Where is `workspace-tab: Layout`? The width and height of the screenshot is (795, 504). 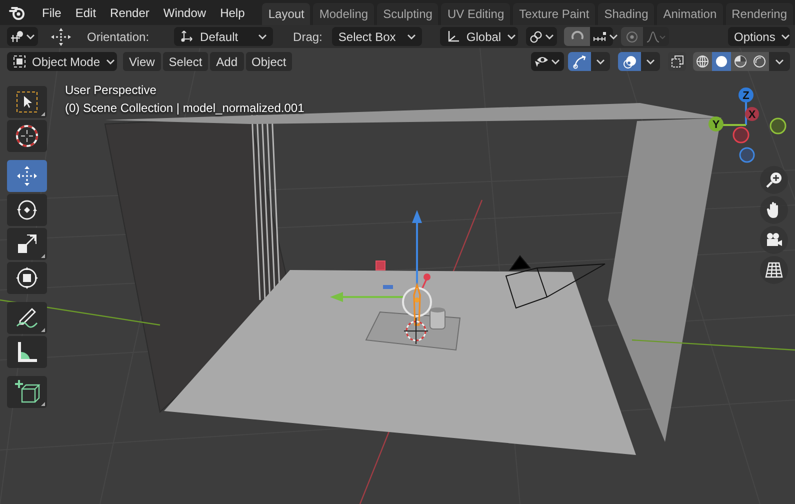
workspace-tab: Layout is located at coordinates (286, 14).